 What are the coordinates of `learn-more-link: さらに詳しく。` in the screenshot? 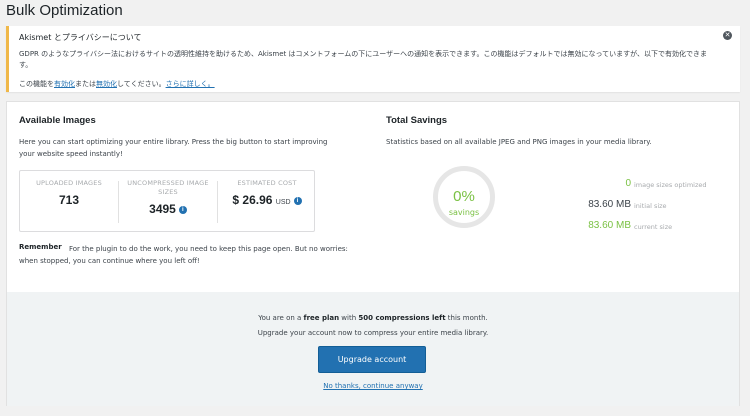 It's located at (190, 84).